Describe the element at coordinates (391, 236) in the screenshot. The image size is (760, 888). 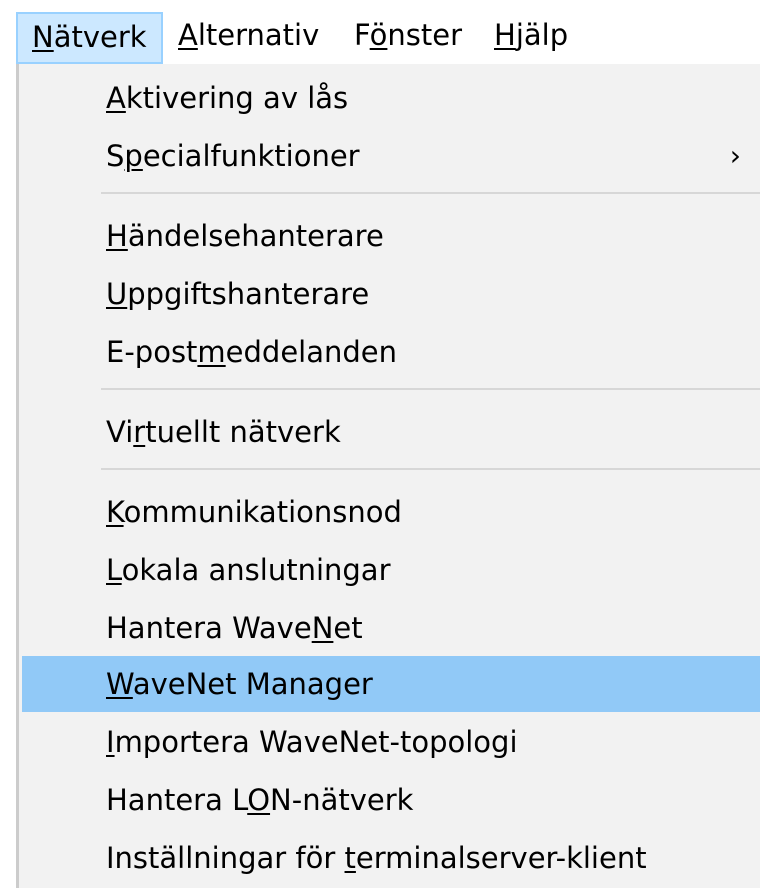
I see `menu-item-handelsehanterare: Händelsehanterare` at that location.